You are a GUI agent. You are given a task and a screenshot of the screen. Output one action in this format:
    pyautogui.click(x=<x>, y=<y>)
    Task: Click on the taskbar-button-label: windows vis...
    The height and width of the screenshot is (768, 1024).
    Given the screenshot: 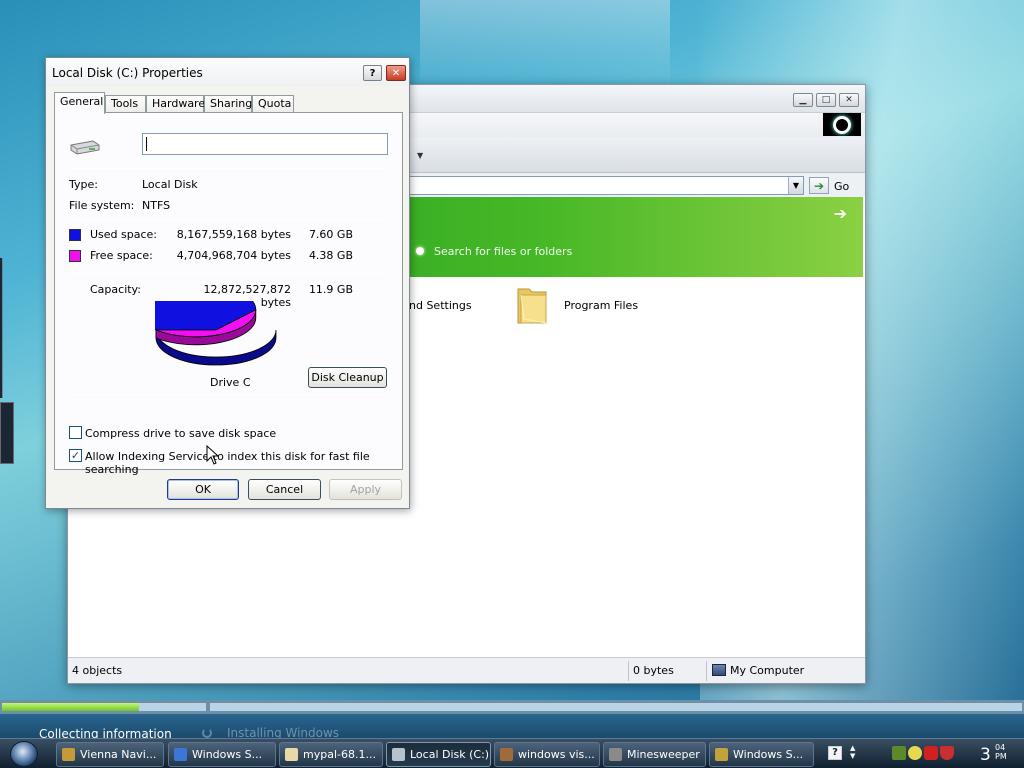 What is the action you would take?
    pyautogui.click(x=556, y=754)
    